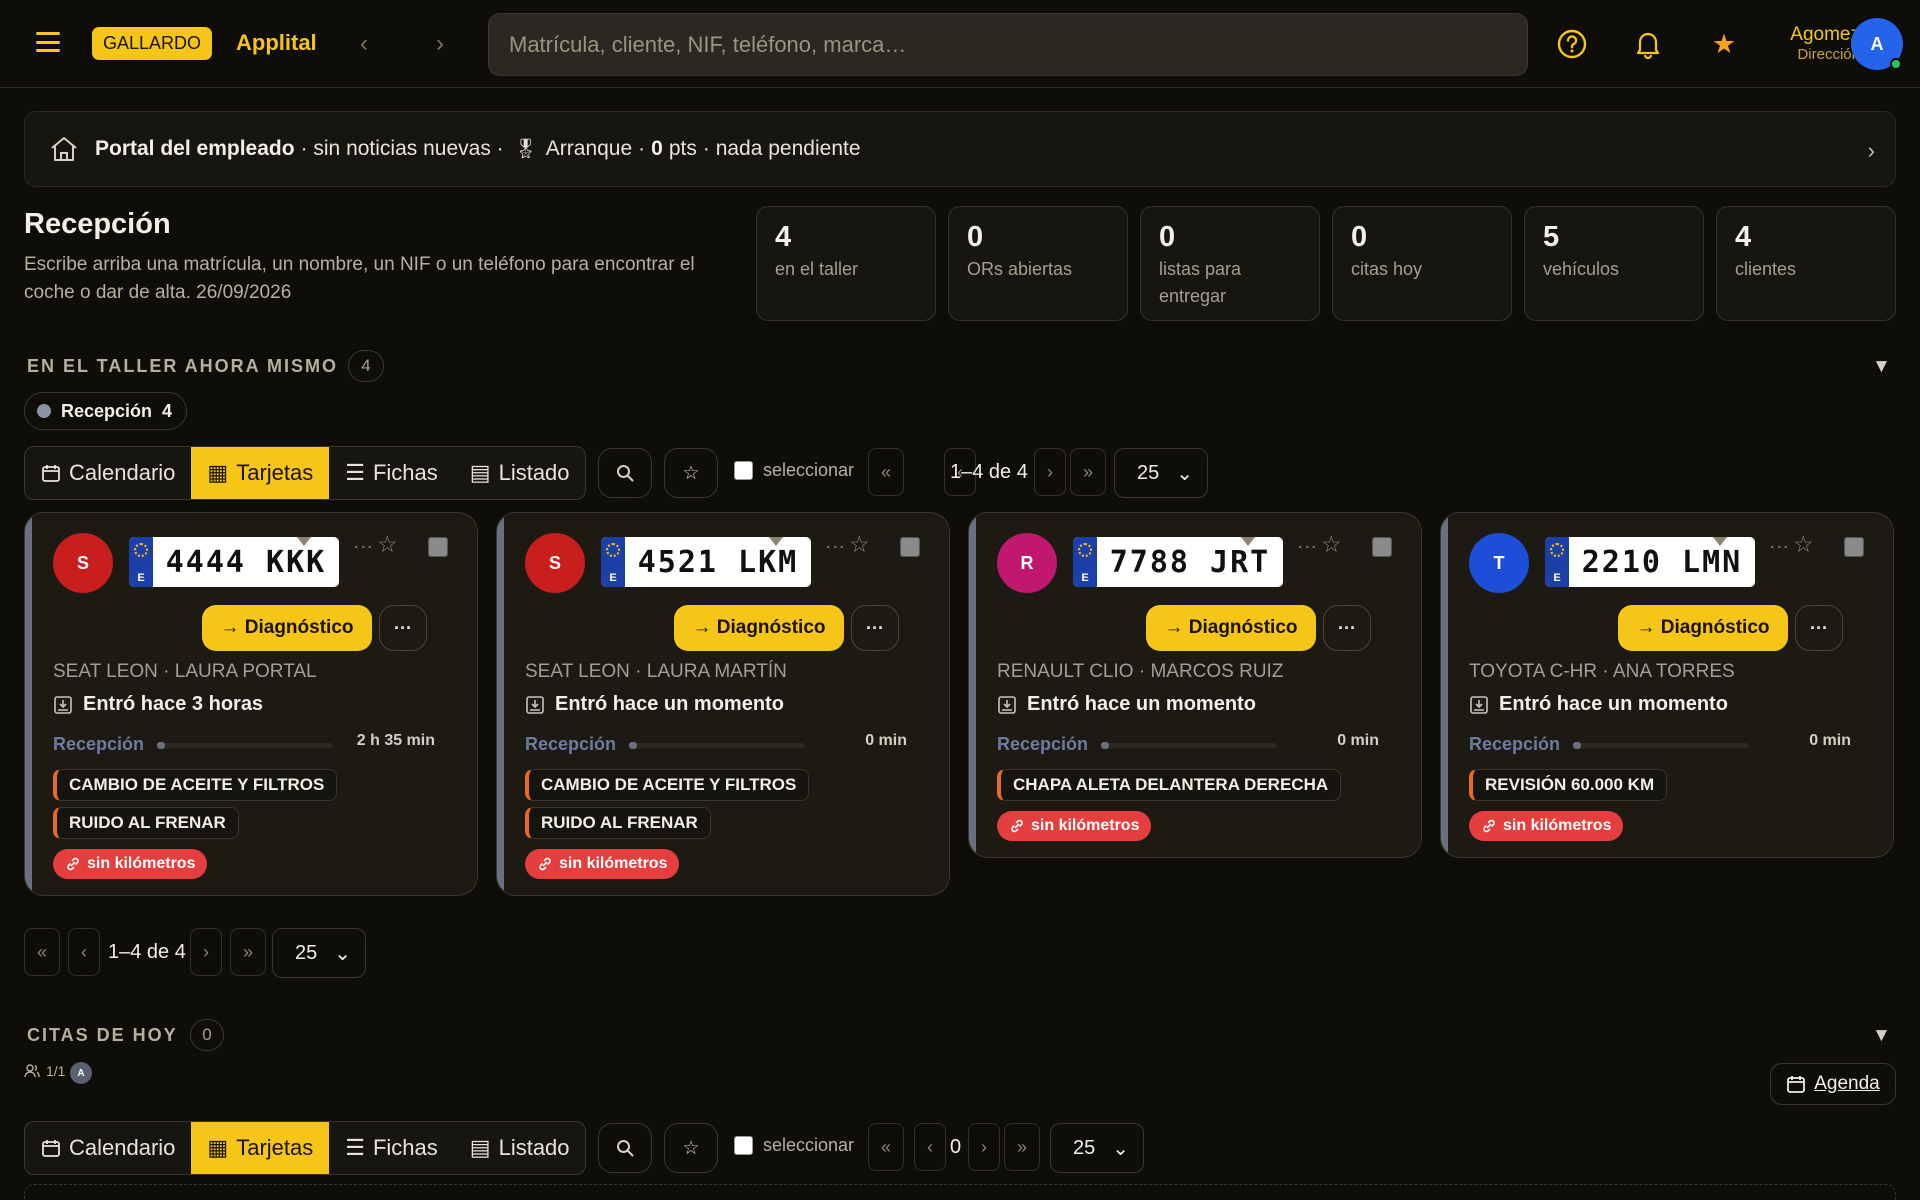  What do you see at coordinates (245, 745) in the screenshot?
I see `stage-progress-track` at bounding box center [245, 745].